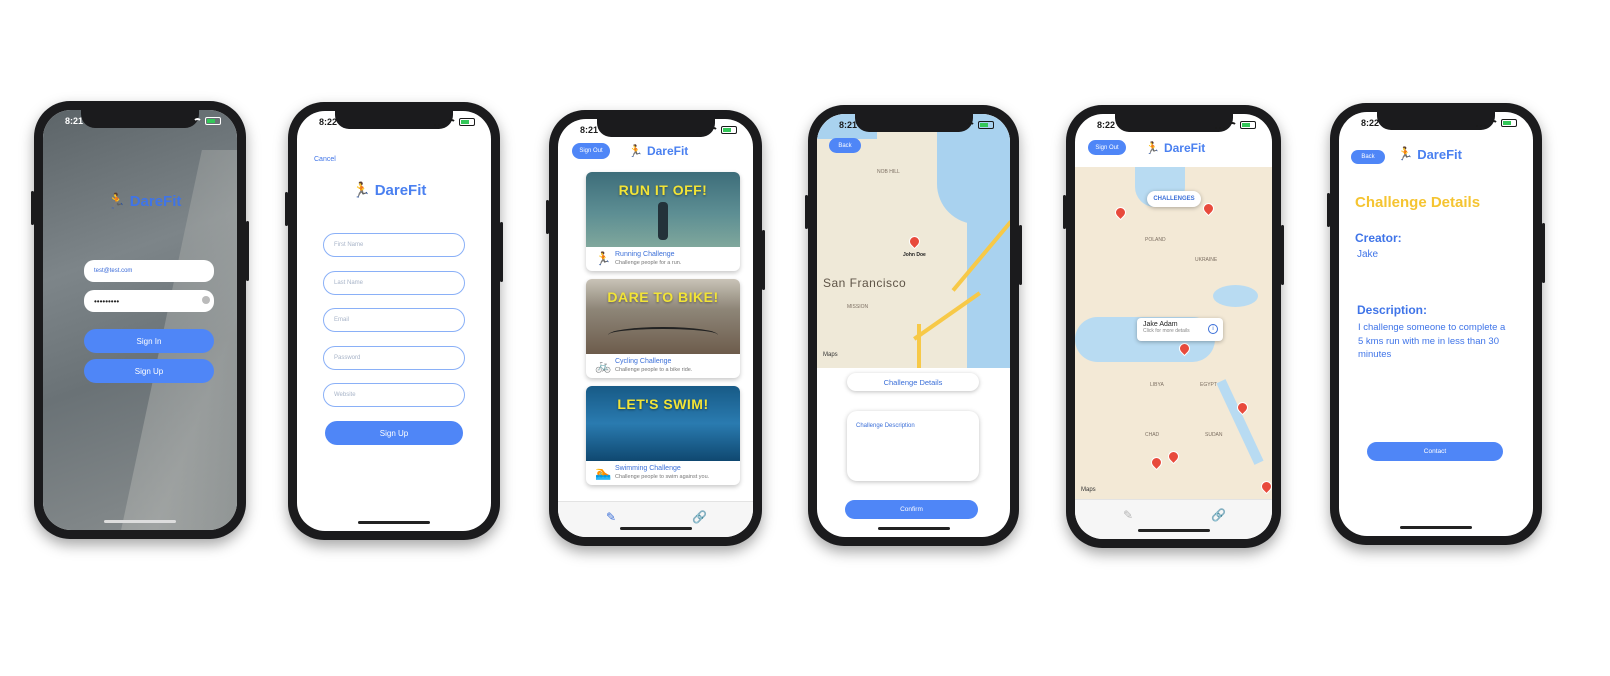  What do you see at coordinates (394, 395) in the screenshot?
I see `website-field: Website` at bounding box center [394, 395].